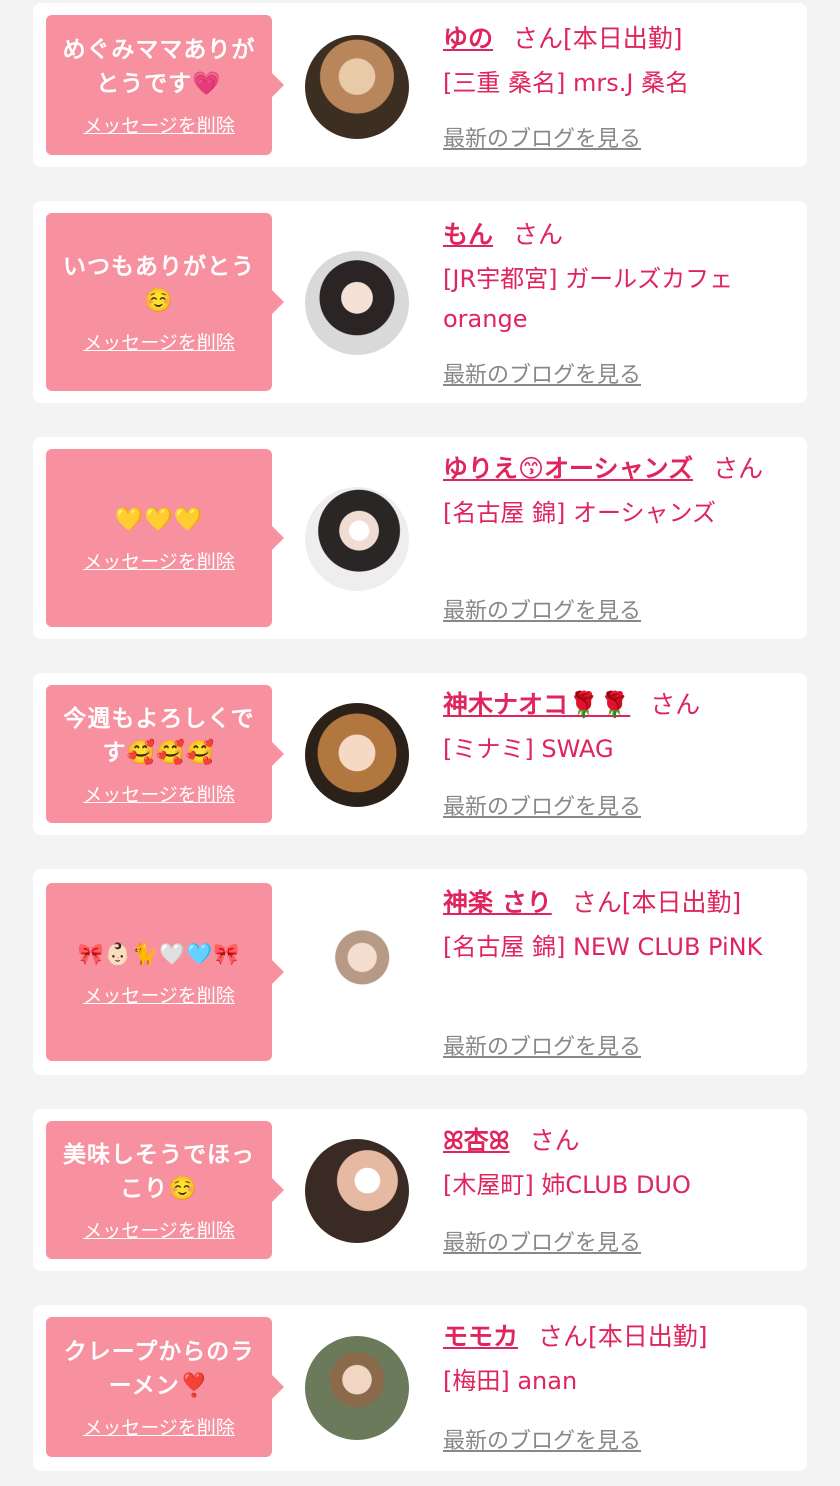  I want to click on girl-name-link: ゆりえ😙オーシャンズ, so click(568, 468).